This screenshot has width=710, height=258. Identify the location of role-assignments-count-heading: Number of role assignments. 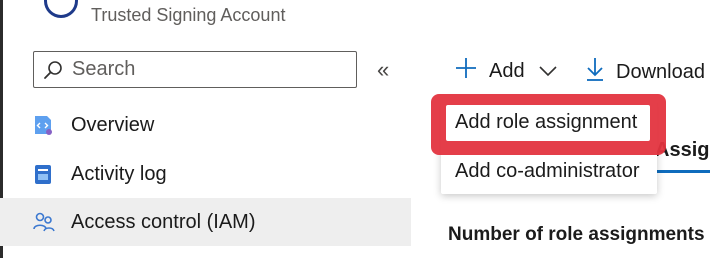
(576, 234).